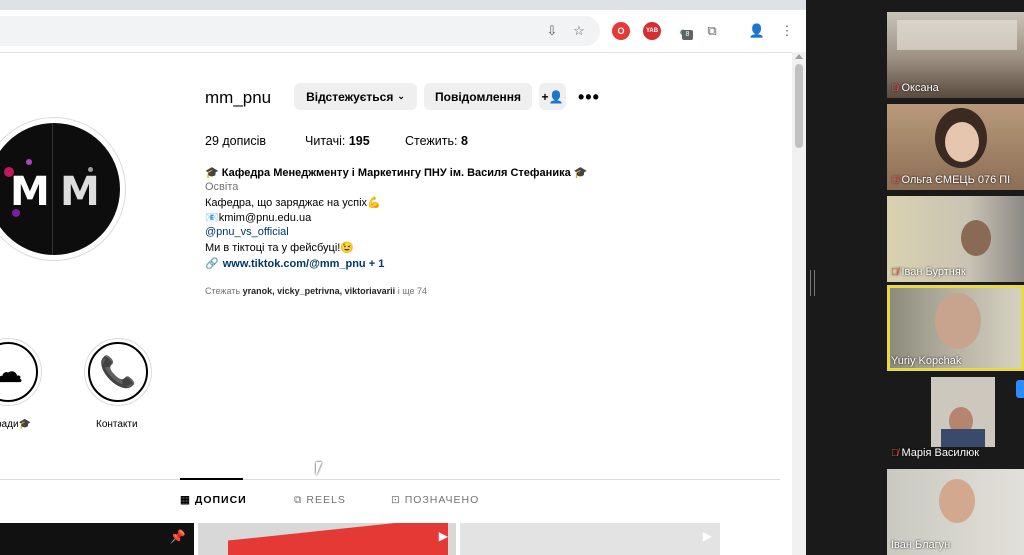 The image size is (1024, 555). What do you see at coordinates (258, 218) in the screenshot?
I see `bio-email: 📧kmim@pnu.edu.ua` at bounding box center [258, 218].